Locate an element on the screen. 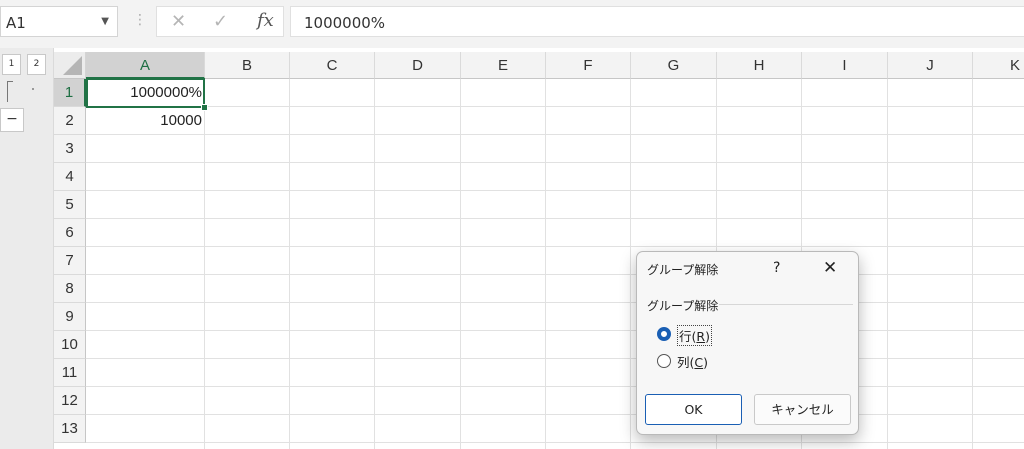  outline-pane: 1 2 − is located at coordinates (27, 248).